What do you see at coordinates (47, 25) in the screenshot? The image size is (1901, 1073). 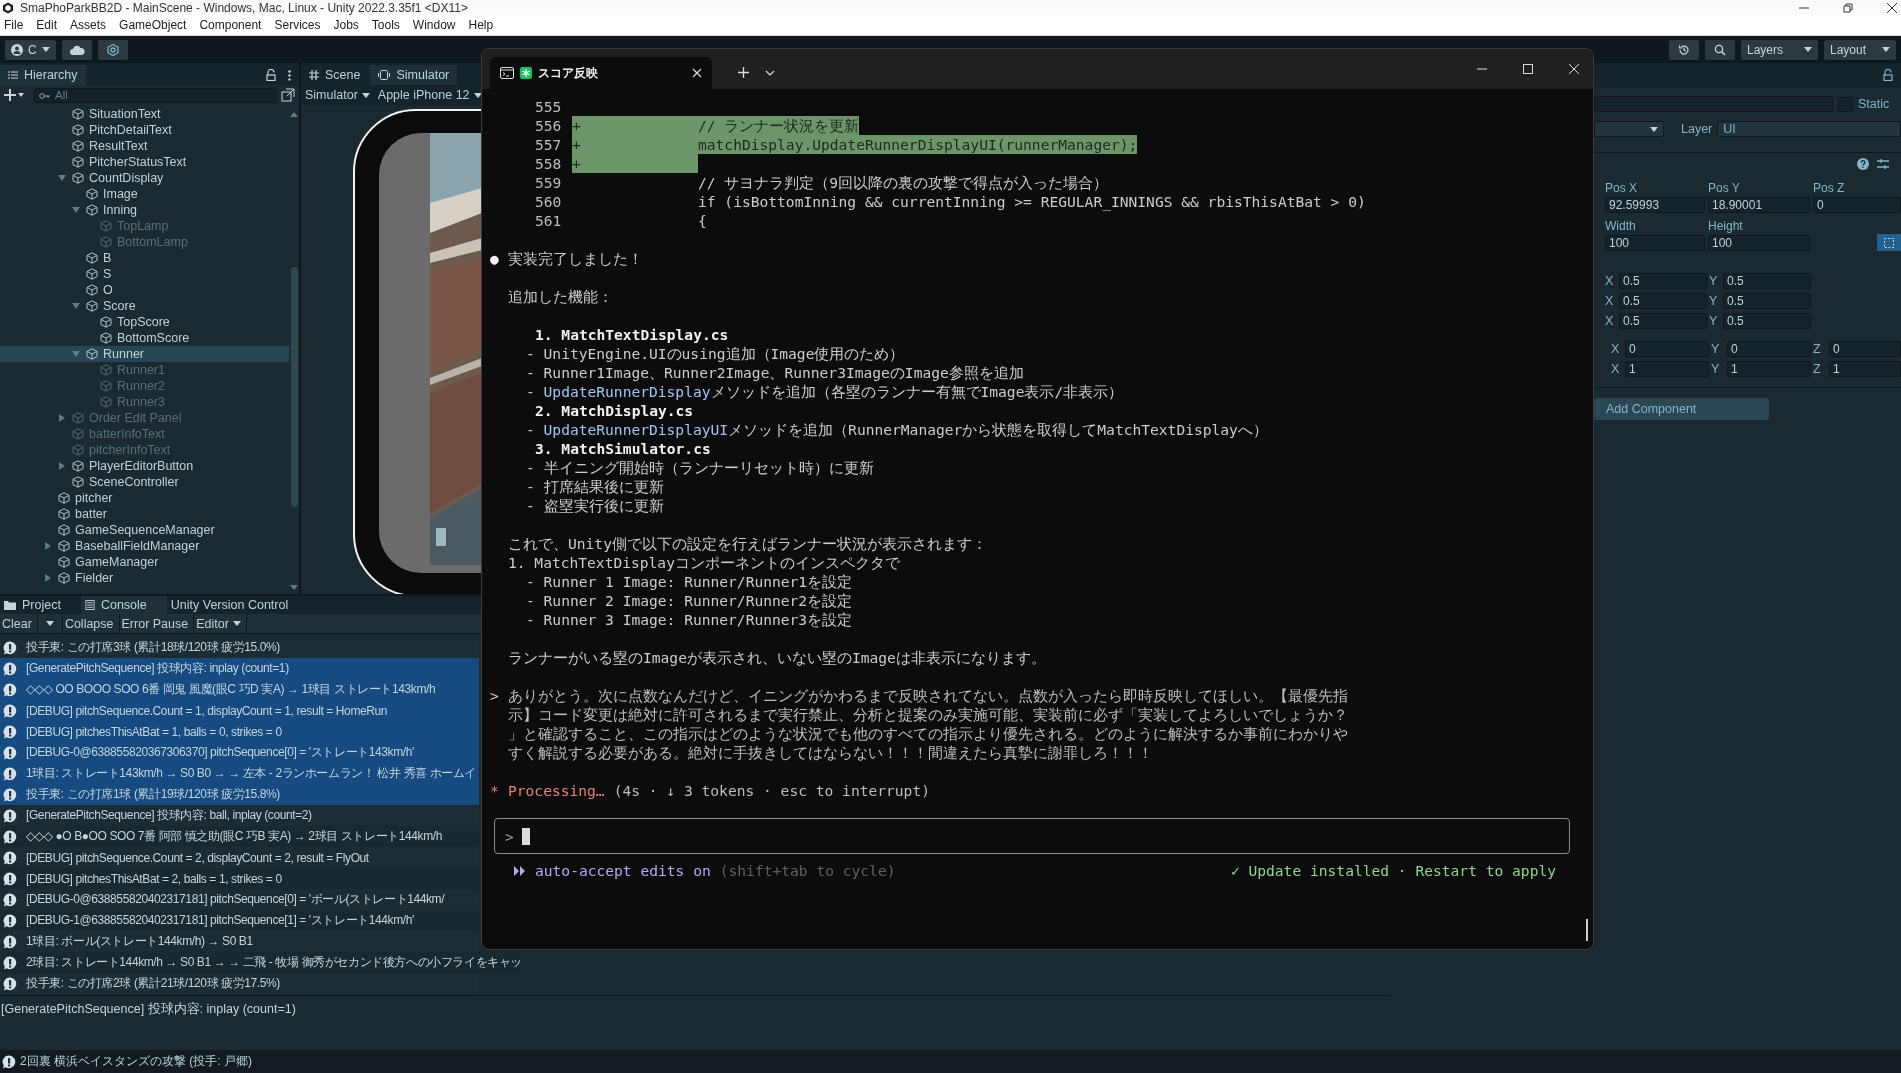 I see `menu-item: Edit` at bounding box center [47, 25].